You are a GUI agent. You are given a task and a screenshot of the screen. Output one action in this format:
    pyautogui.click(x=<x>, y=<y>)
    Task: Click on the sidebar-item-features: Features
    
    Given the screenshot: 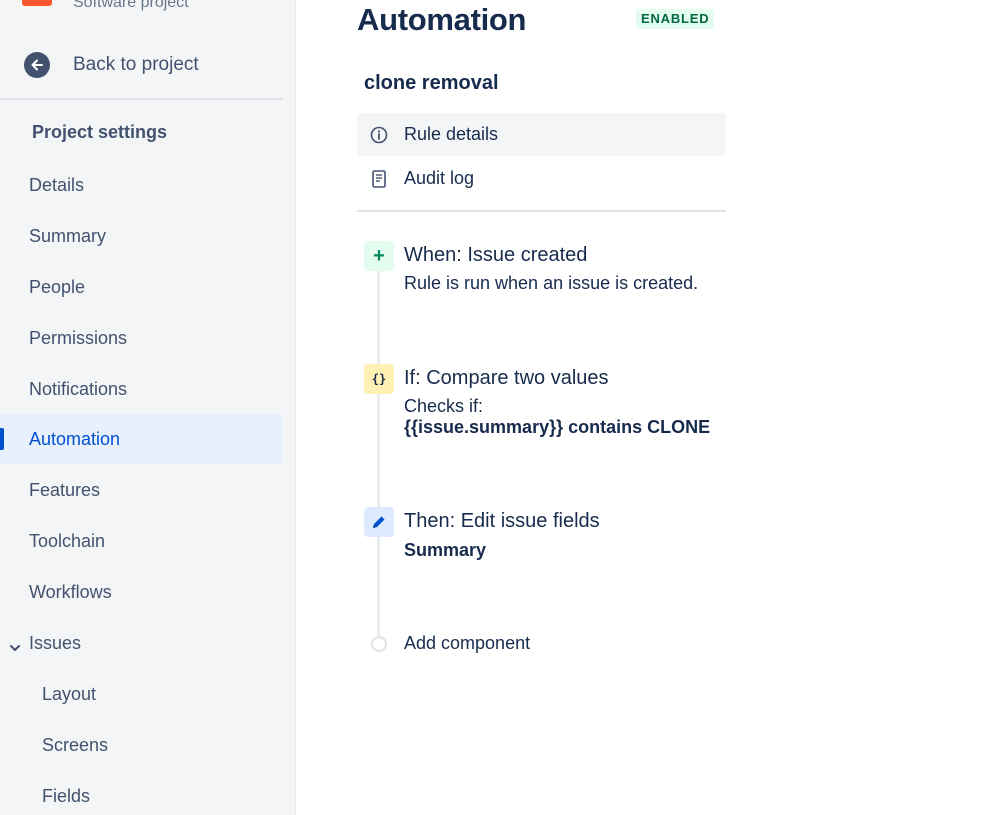 What is the action you would take?
    pyautogui.click(x=141, y=490)
    